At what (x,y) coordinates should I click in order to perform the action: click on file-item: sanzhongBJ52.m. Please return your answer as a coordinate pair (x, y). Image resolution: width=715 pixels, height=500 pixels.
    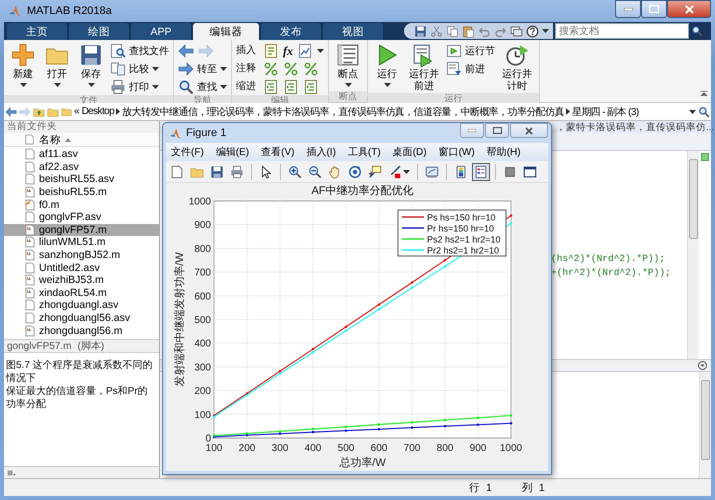
    Looking at the image, I should click on (81, 255).